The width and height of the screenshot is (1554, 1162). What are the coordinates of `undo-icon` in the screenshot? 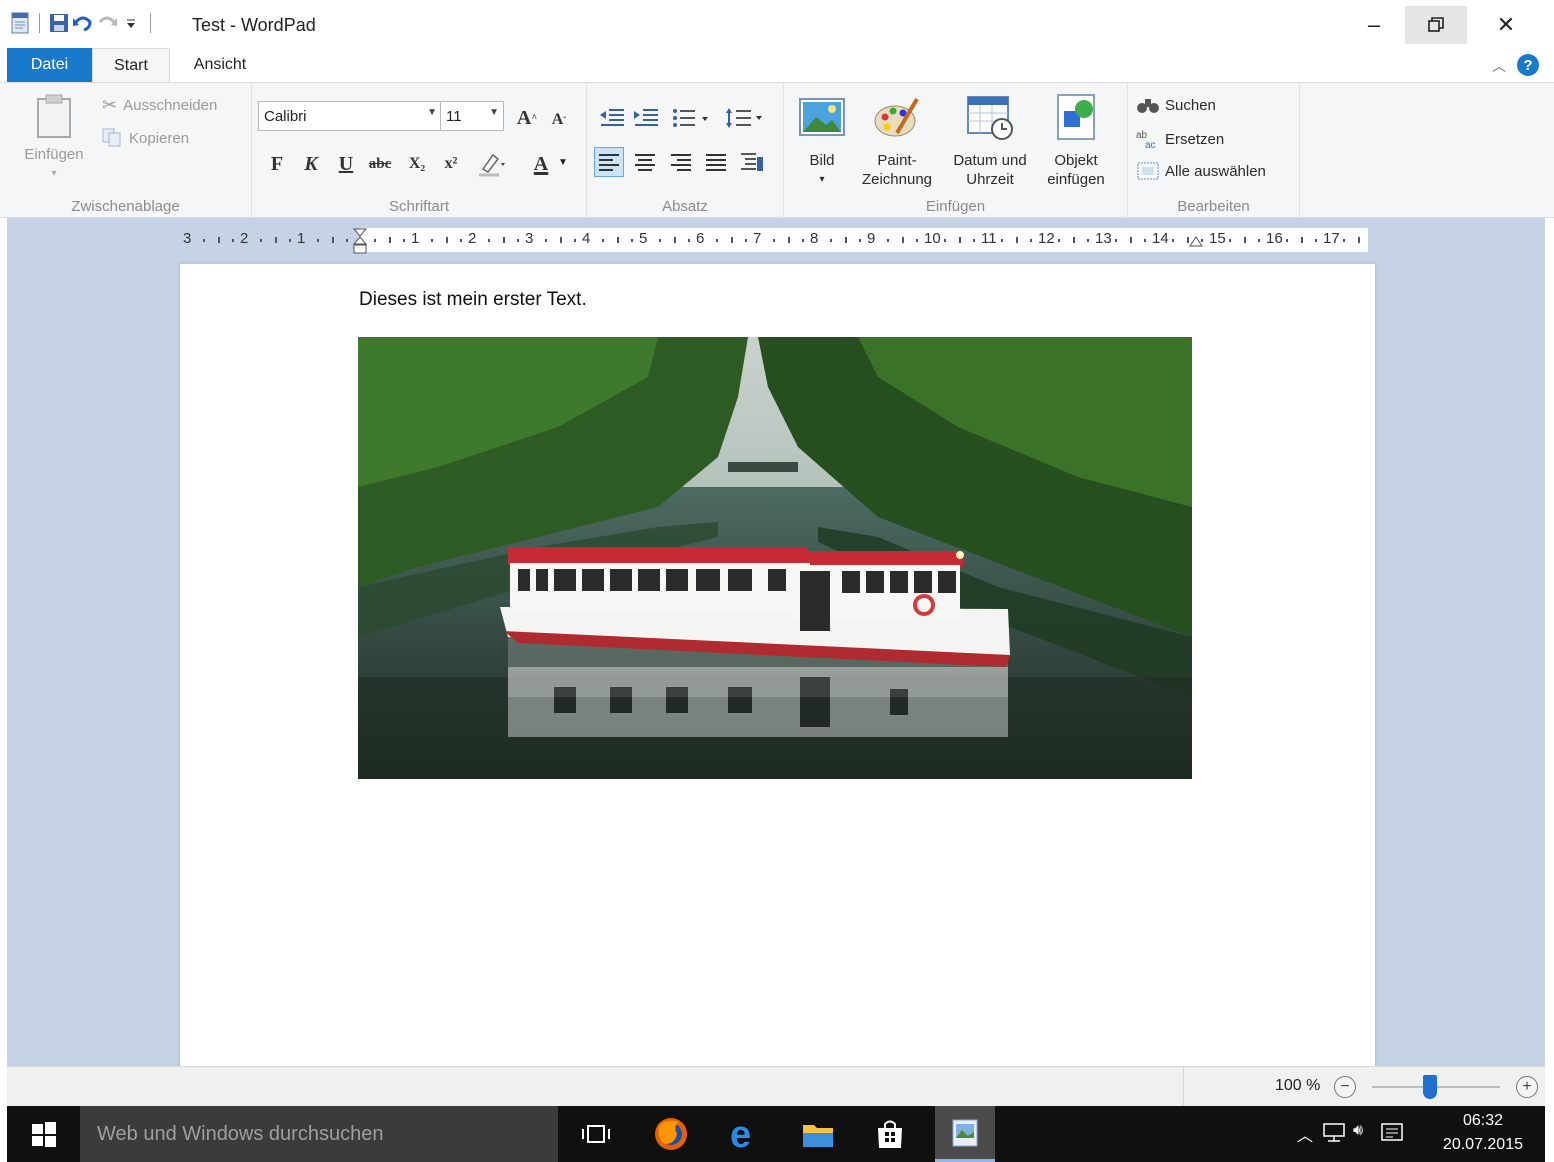 It's located at (83, 23).